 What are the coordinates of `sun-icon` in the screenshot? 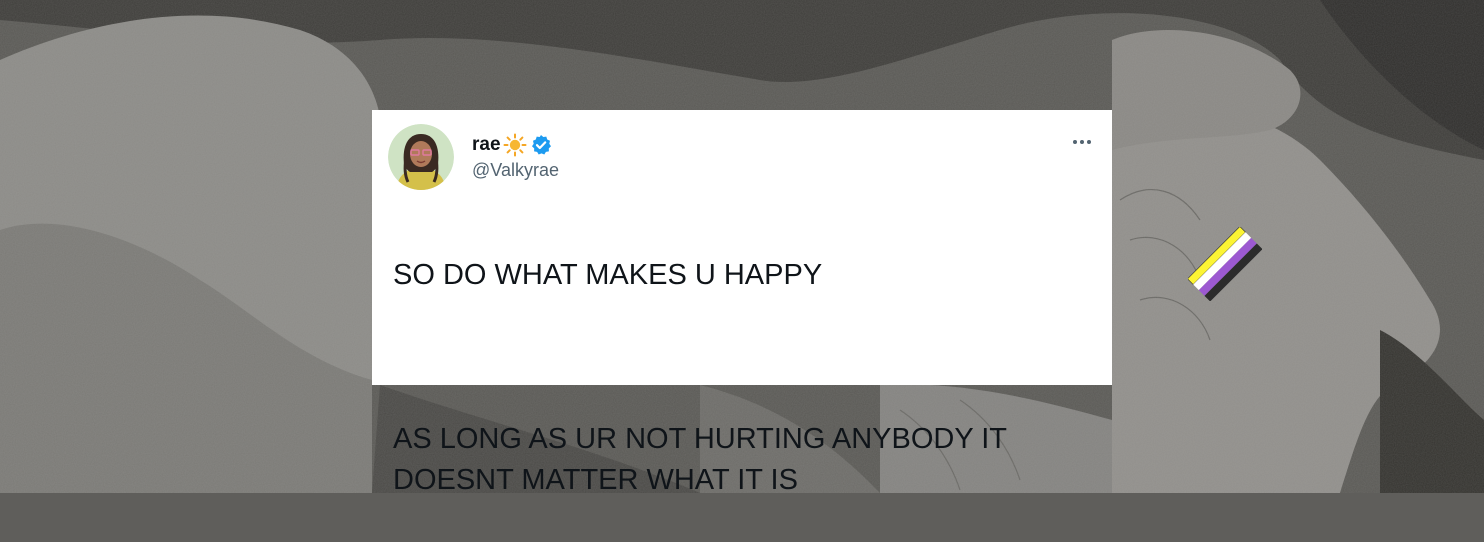 It's located at (515, 145).